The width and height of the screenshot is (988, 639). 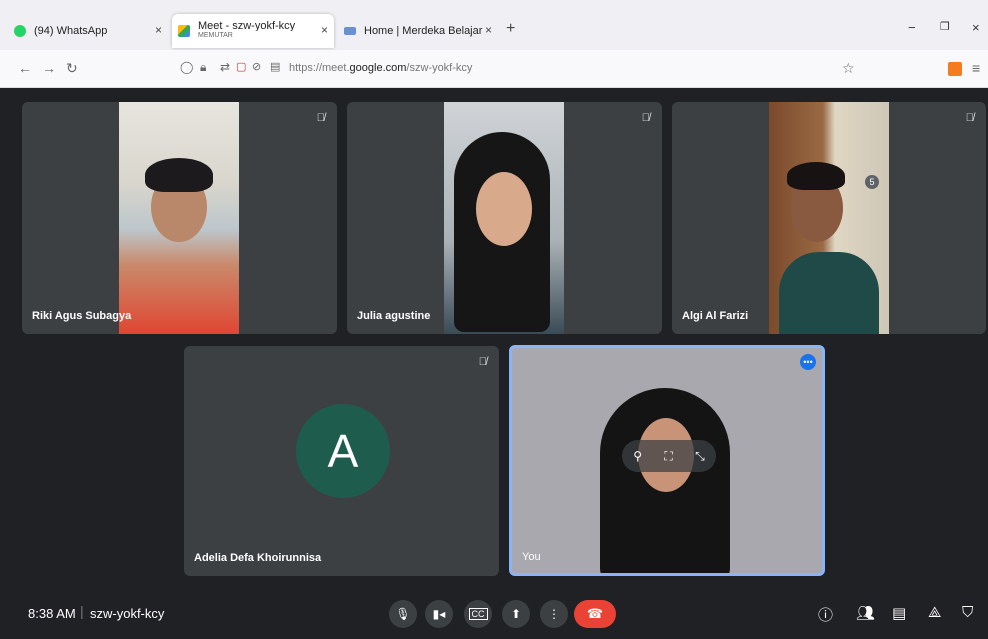 What do you see at coordinates (955, 69) in the screenshot?
I see `extension-icon` at bounding box center [955, 69].